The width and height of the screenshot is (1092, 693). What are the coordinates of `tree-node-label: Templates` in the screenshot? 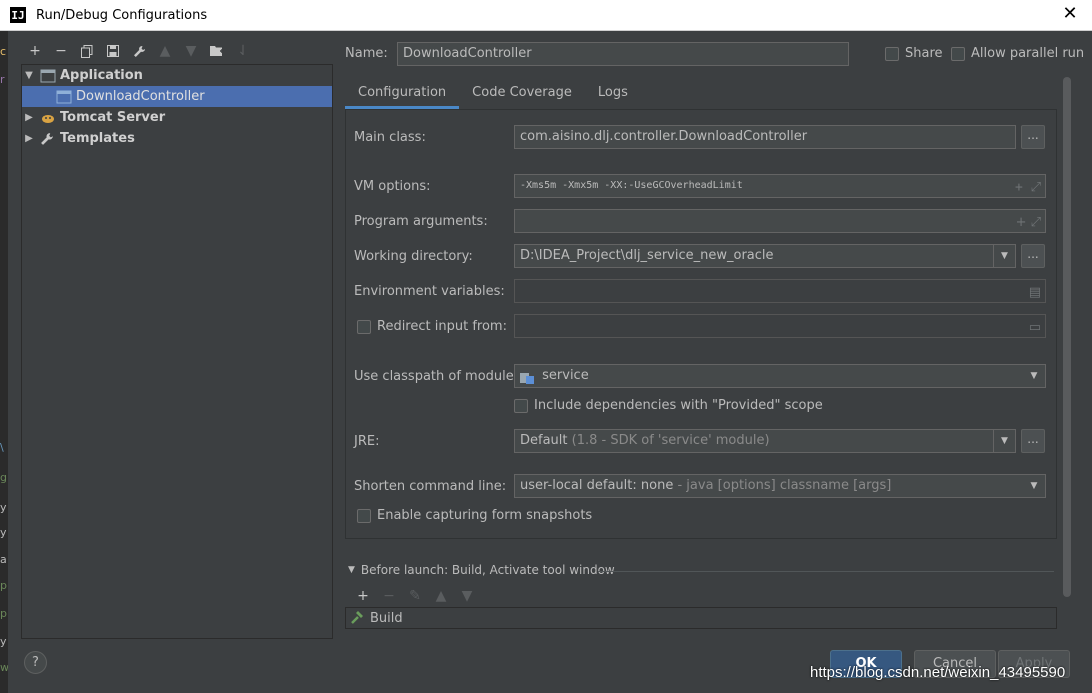 It's located at (97, 138).